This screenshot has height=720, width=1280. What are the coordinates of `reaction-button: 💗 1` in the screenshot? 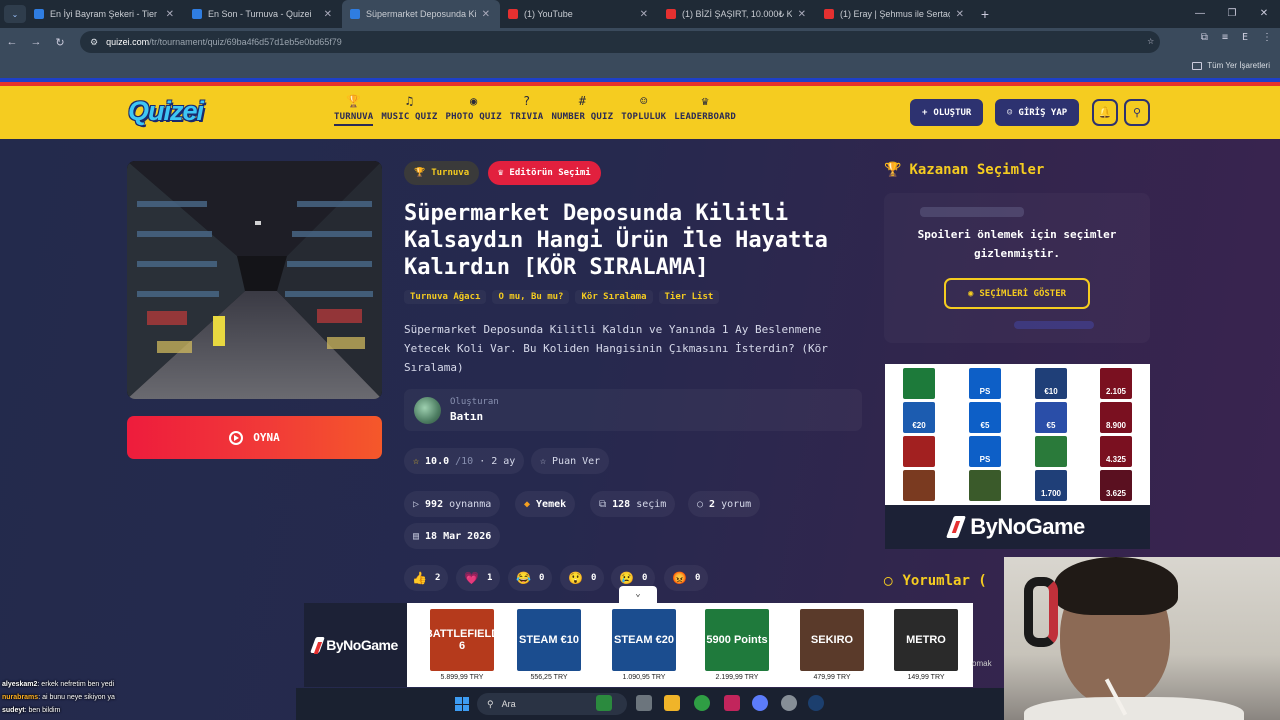 It's located at (478, 578).